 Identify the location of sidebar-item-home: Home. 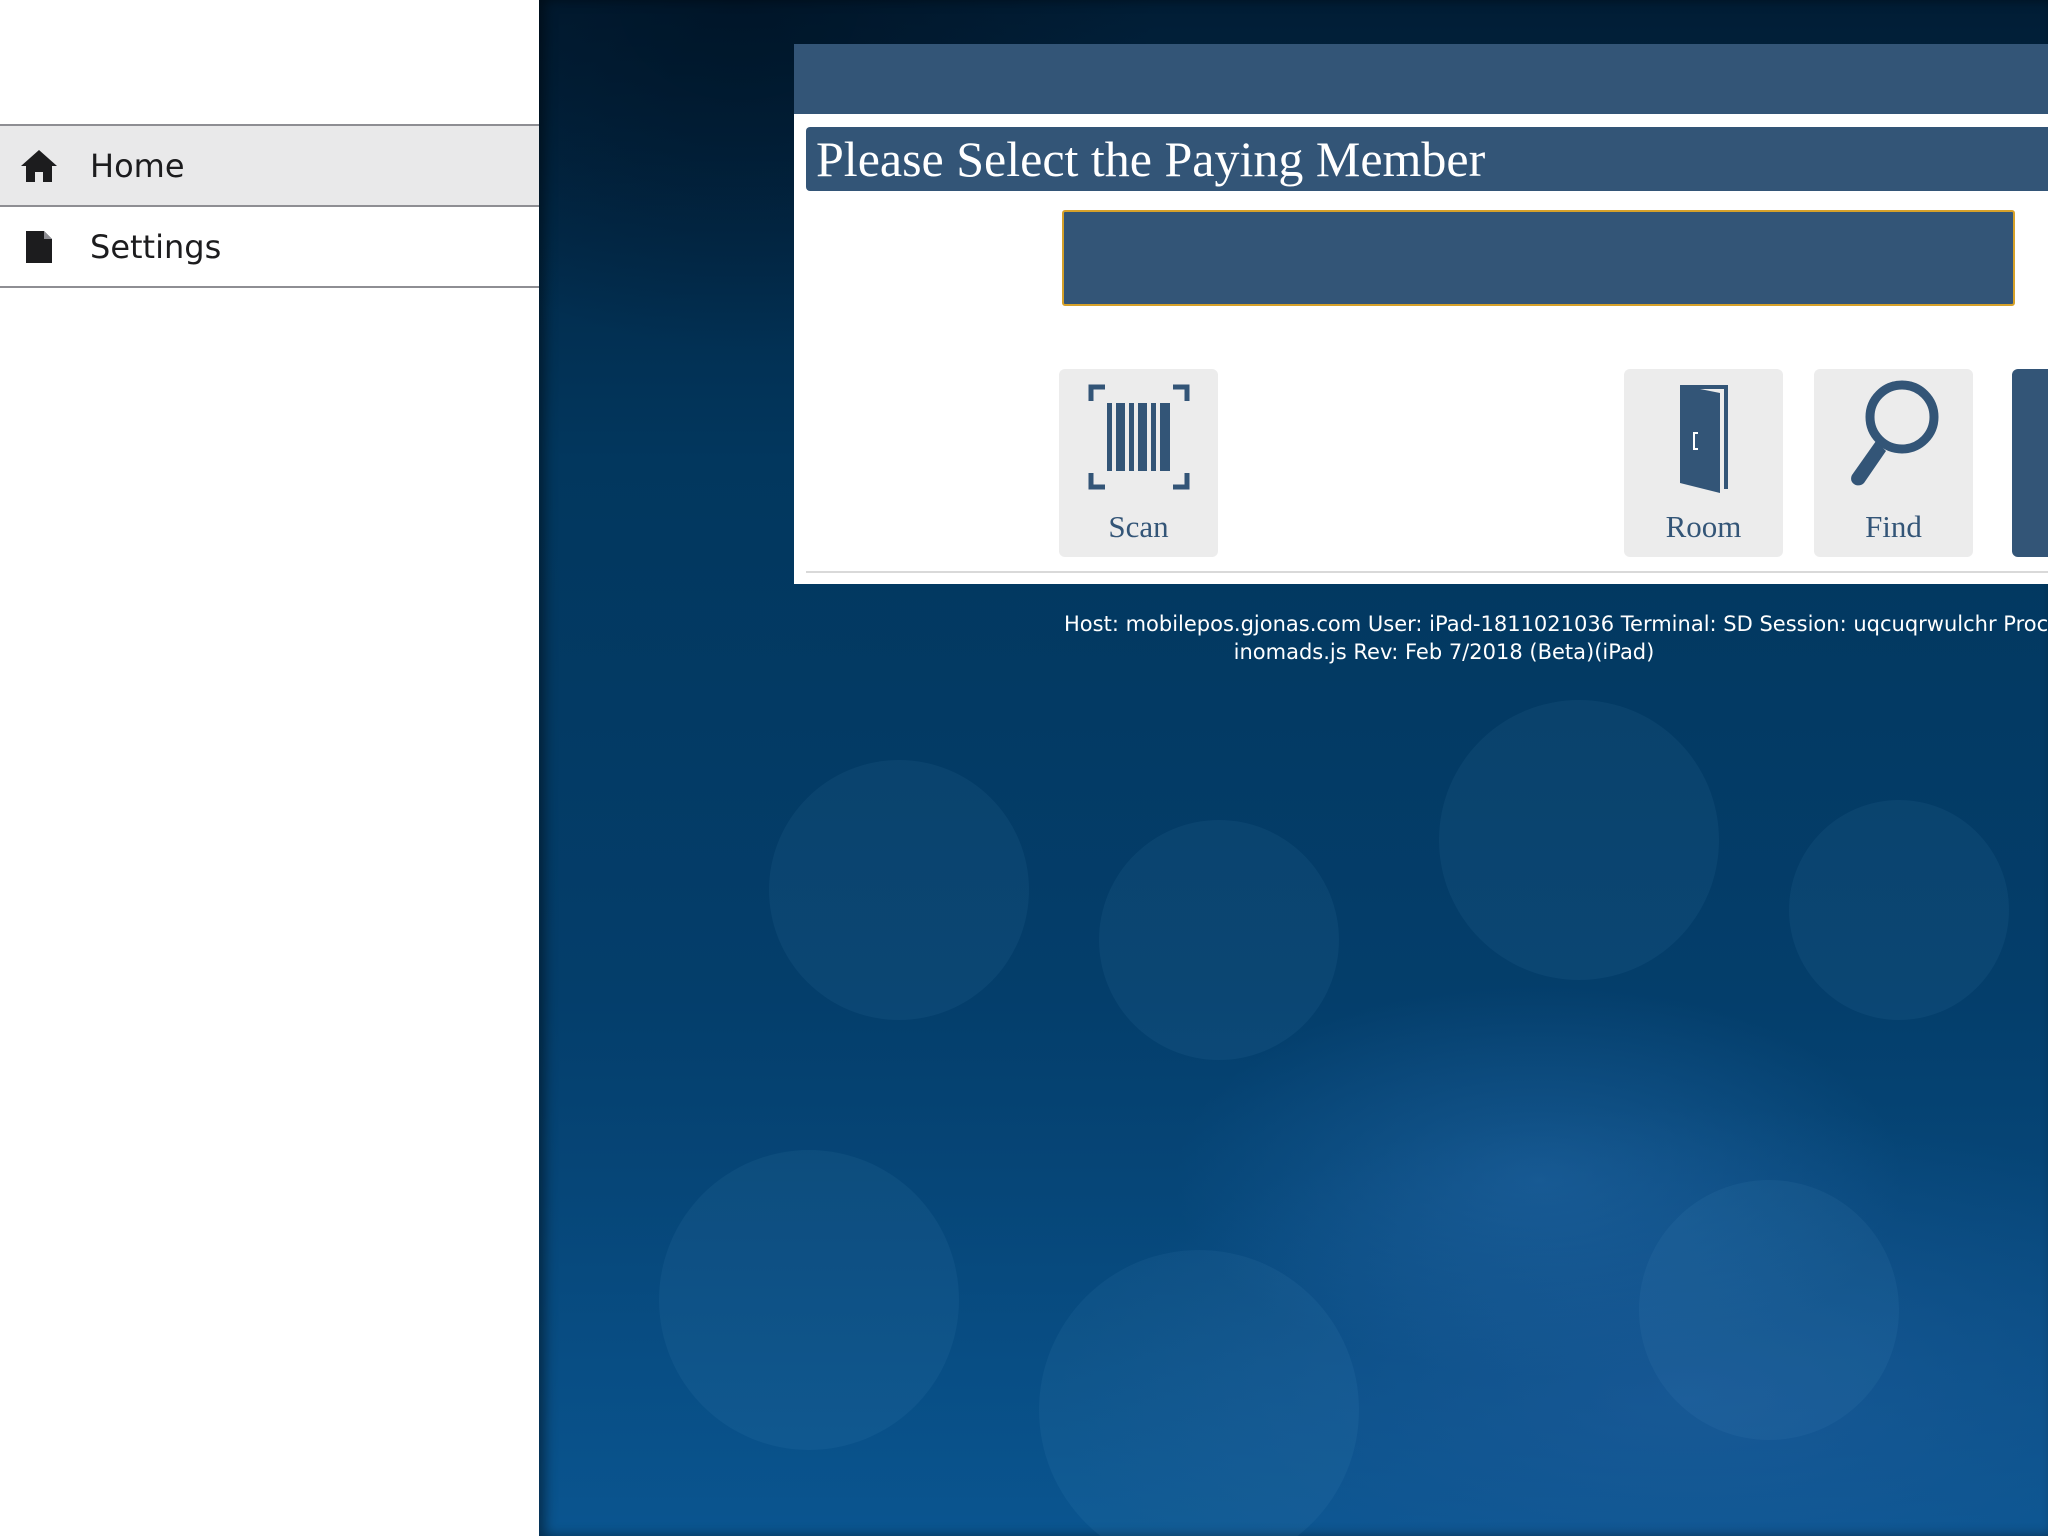
(269, 166).